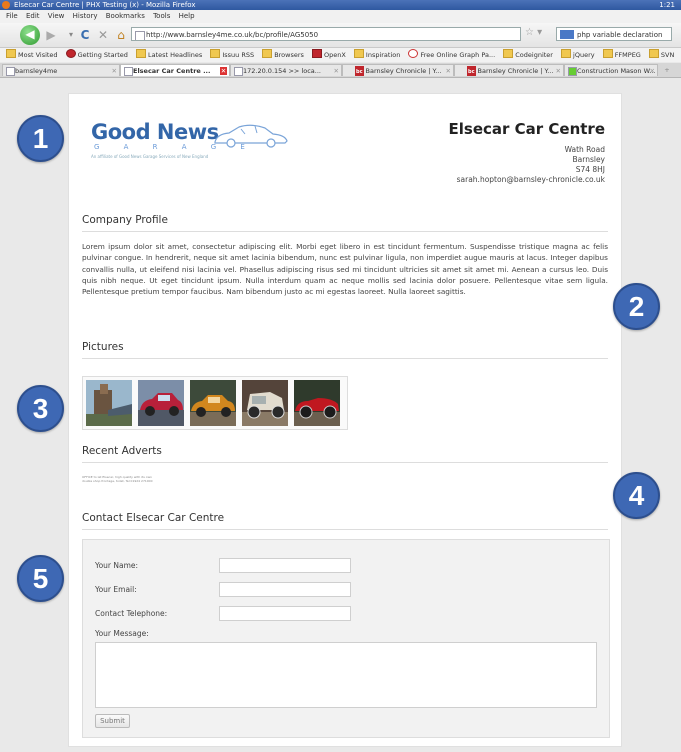 The height and width of the screenshot is (752, 681). What do you see at coordinates (285, 589) in the screenshot?
I see `email-input` at bounding box center [285, 589].